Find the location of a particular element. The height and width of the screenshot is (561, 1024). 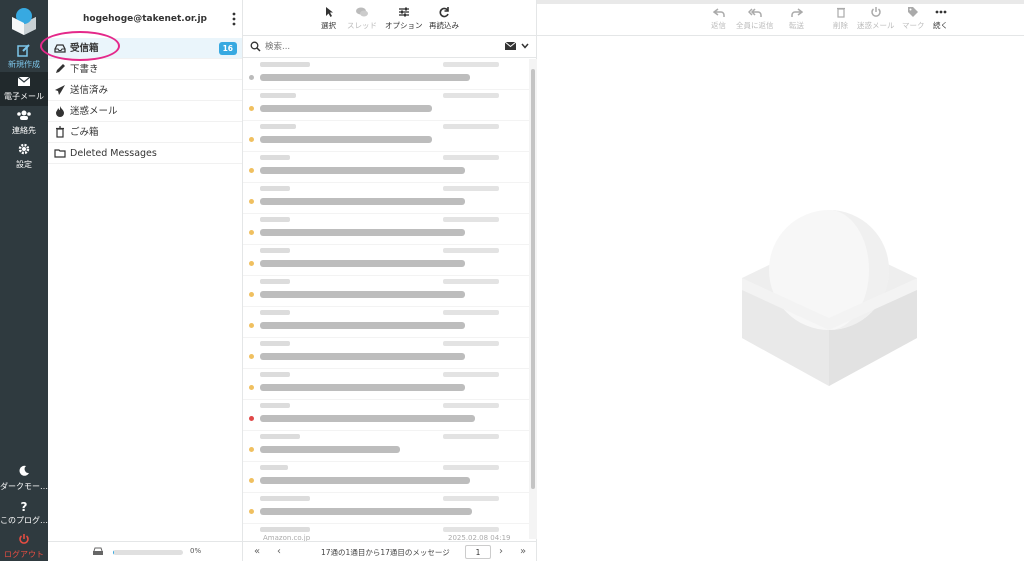

comments-icon is located at coordinates (362, 13).